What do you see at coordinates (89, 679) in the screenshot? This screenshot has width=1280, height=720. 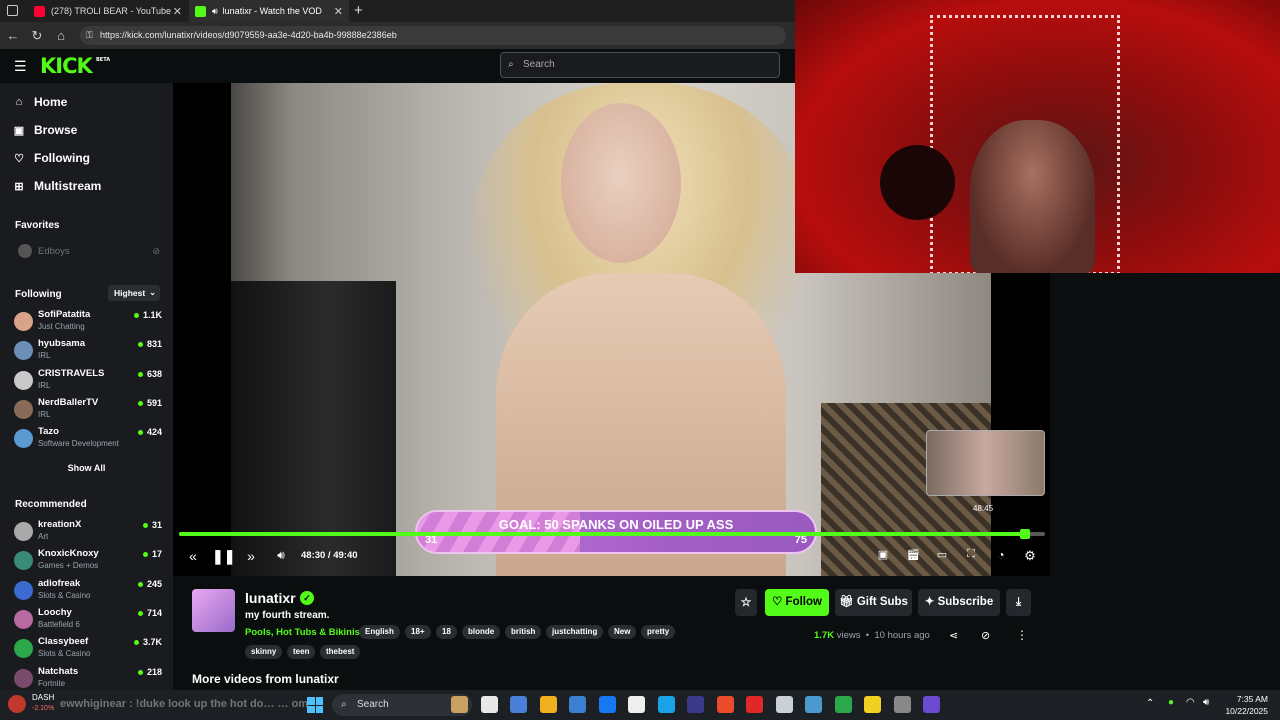 I see `sidebar-channel-item: Natchats Fortnite 218` at bounding box center [89, 679].